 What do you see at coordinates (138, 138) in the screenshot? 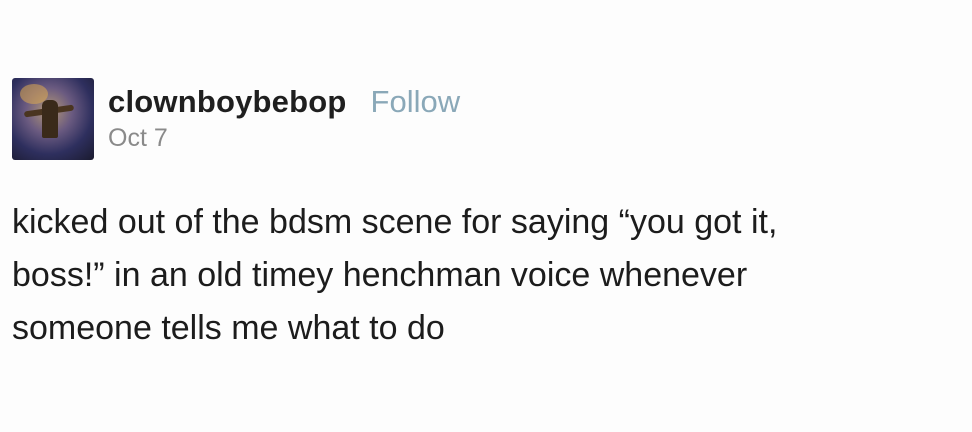
I see `post-date: Oct 7` at bounding box center [138, 138].